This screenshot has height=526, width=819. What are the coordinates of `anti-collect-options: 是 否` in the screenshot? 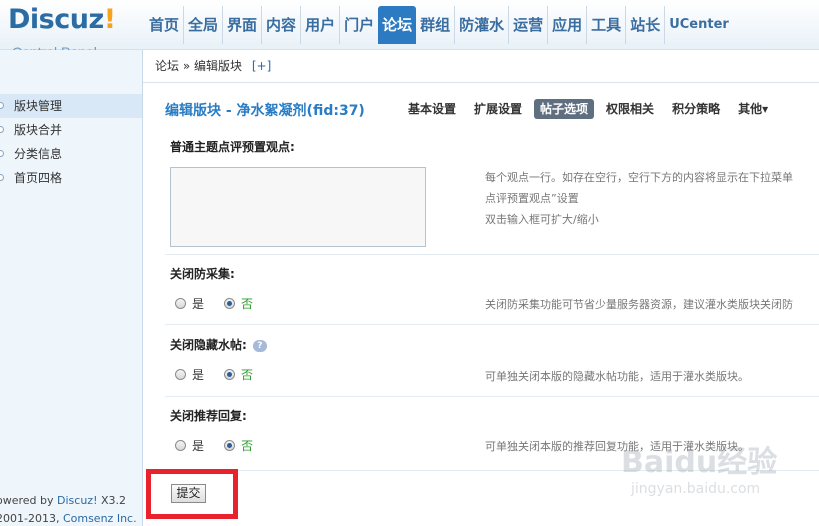 It's located at (224, 303).